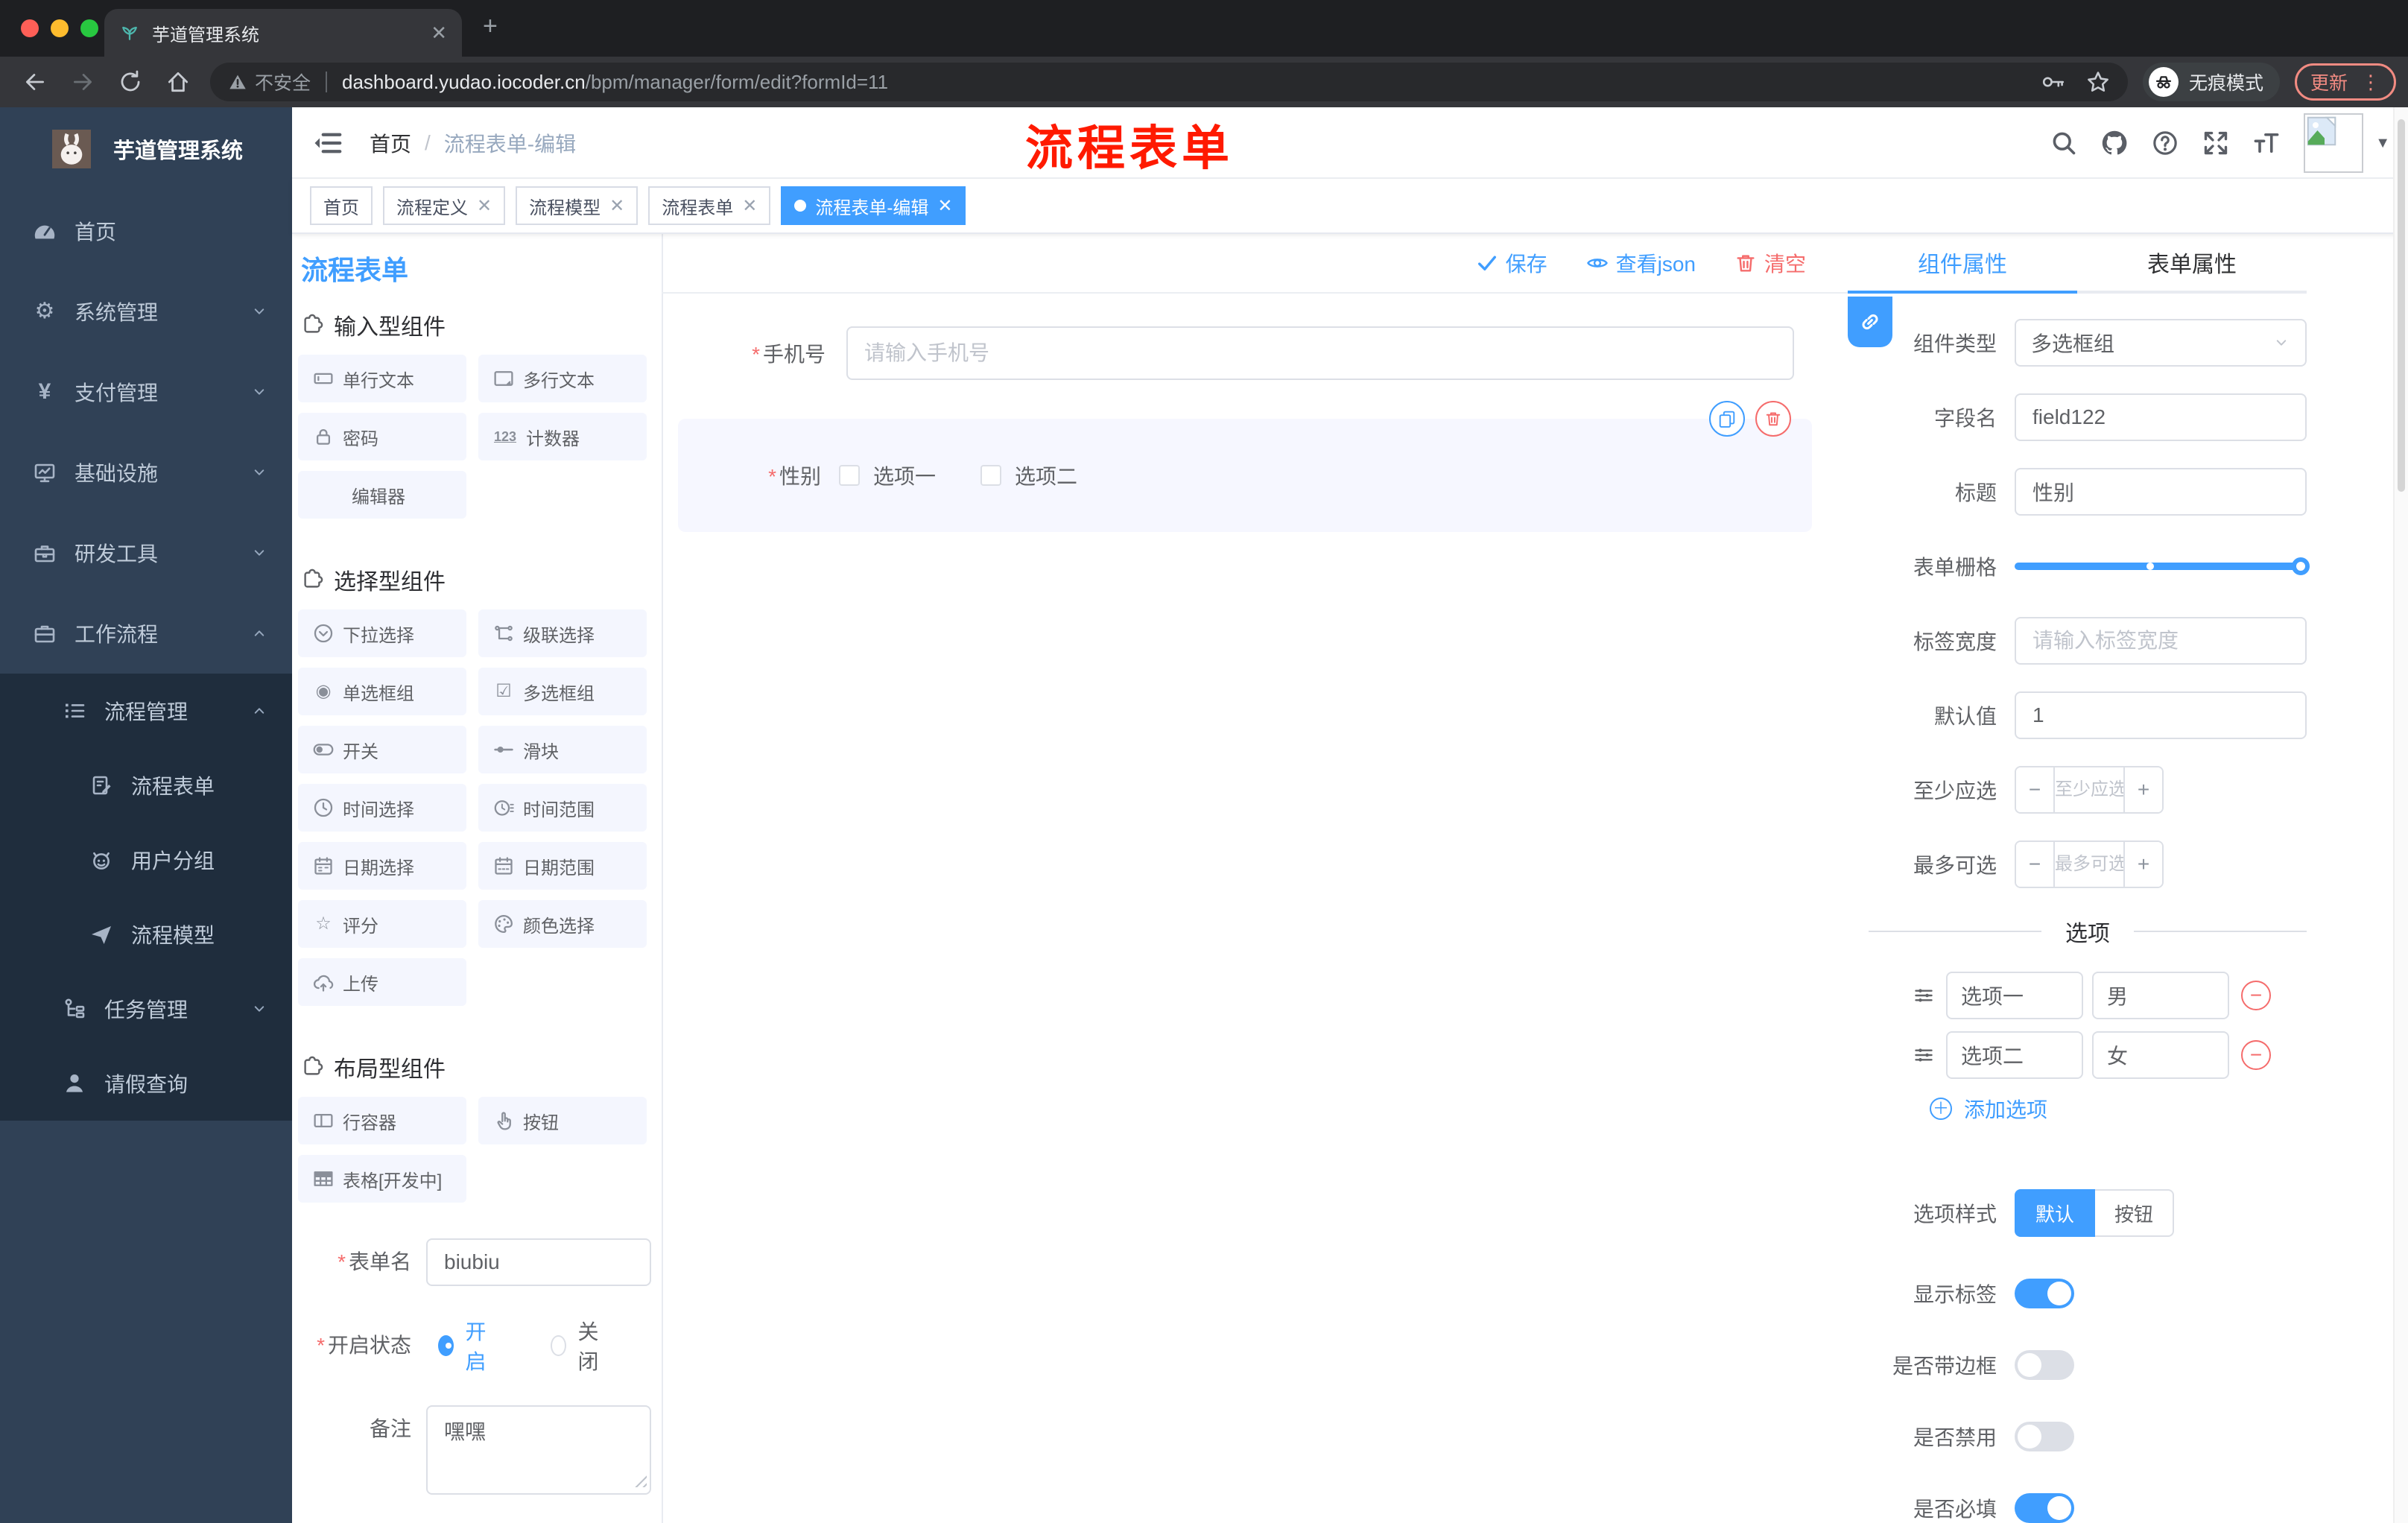 The image size is (2408, 1523). What do you see at coordinates (2044, 1437) in the screenshot?
I see `disabled-toggle` at bounding box center [2044, 1437].